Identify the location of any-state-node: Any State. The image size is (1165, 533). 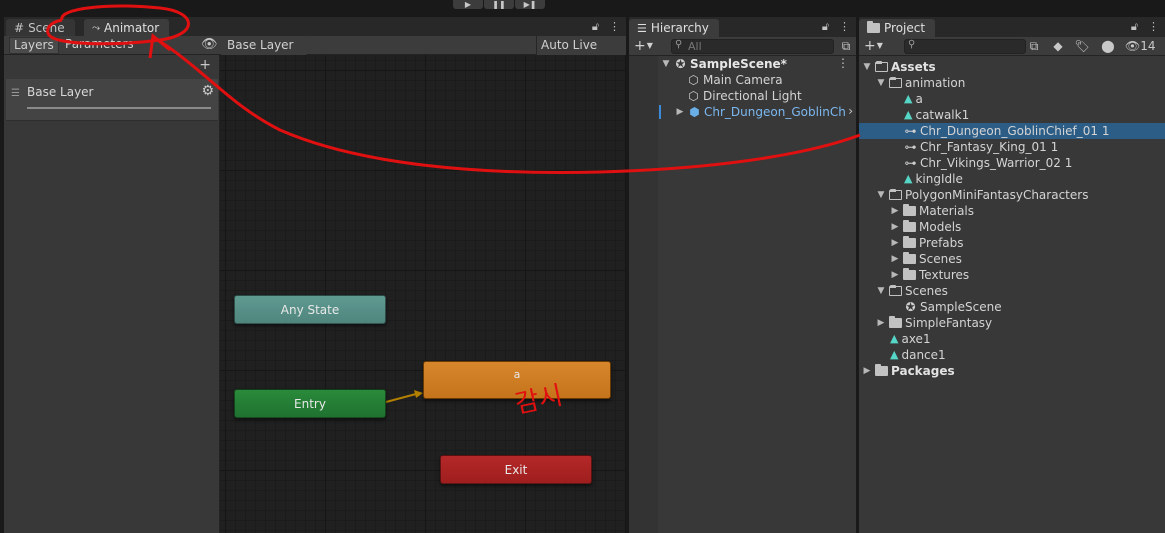
(310, 309).